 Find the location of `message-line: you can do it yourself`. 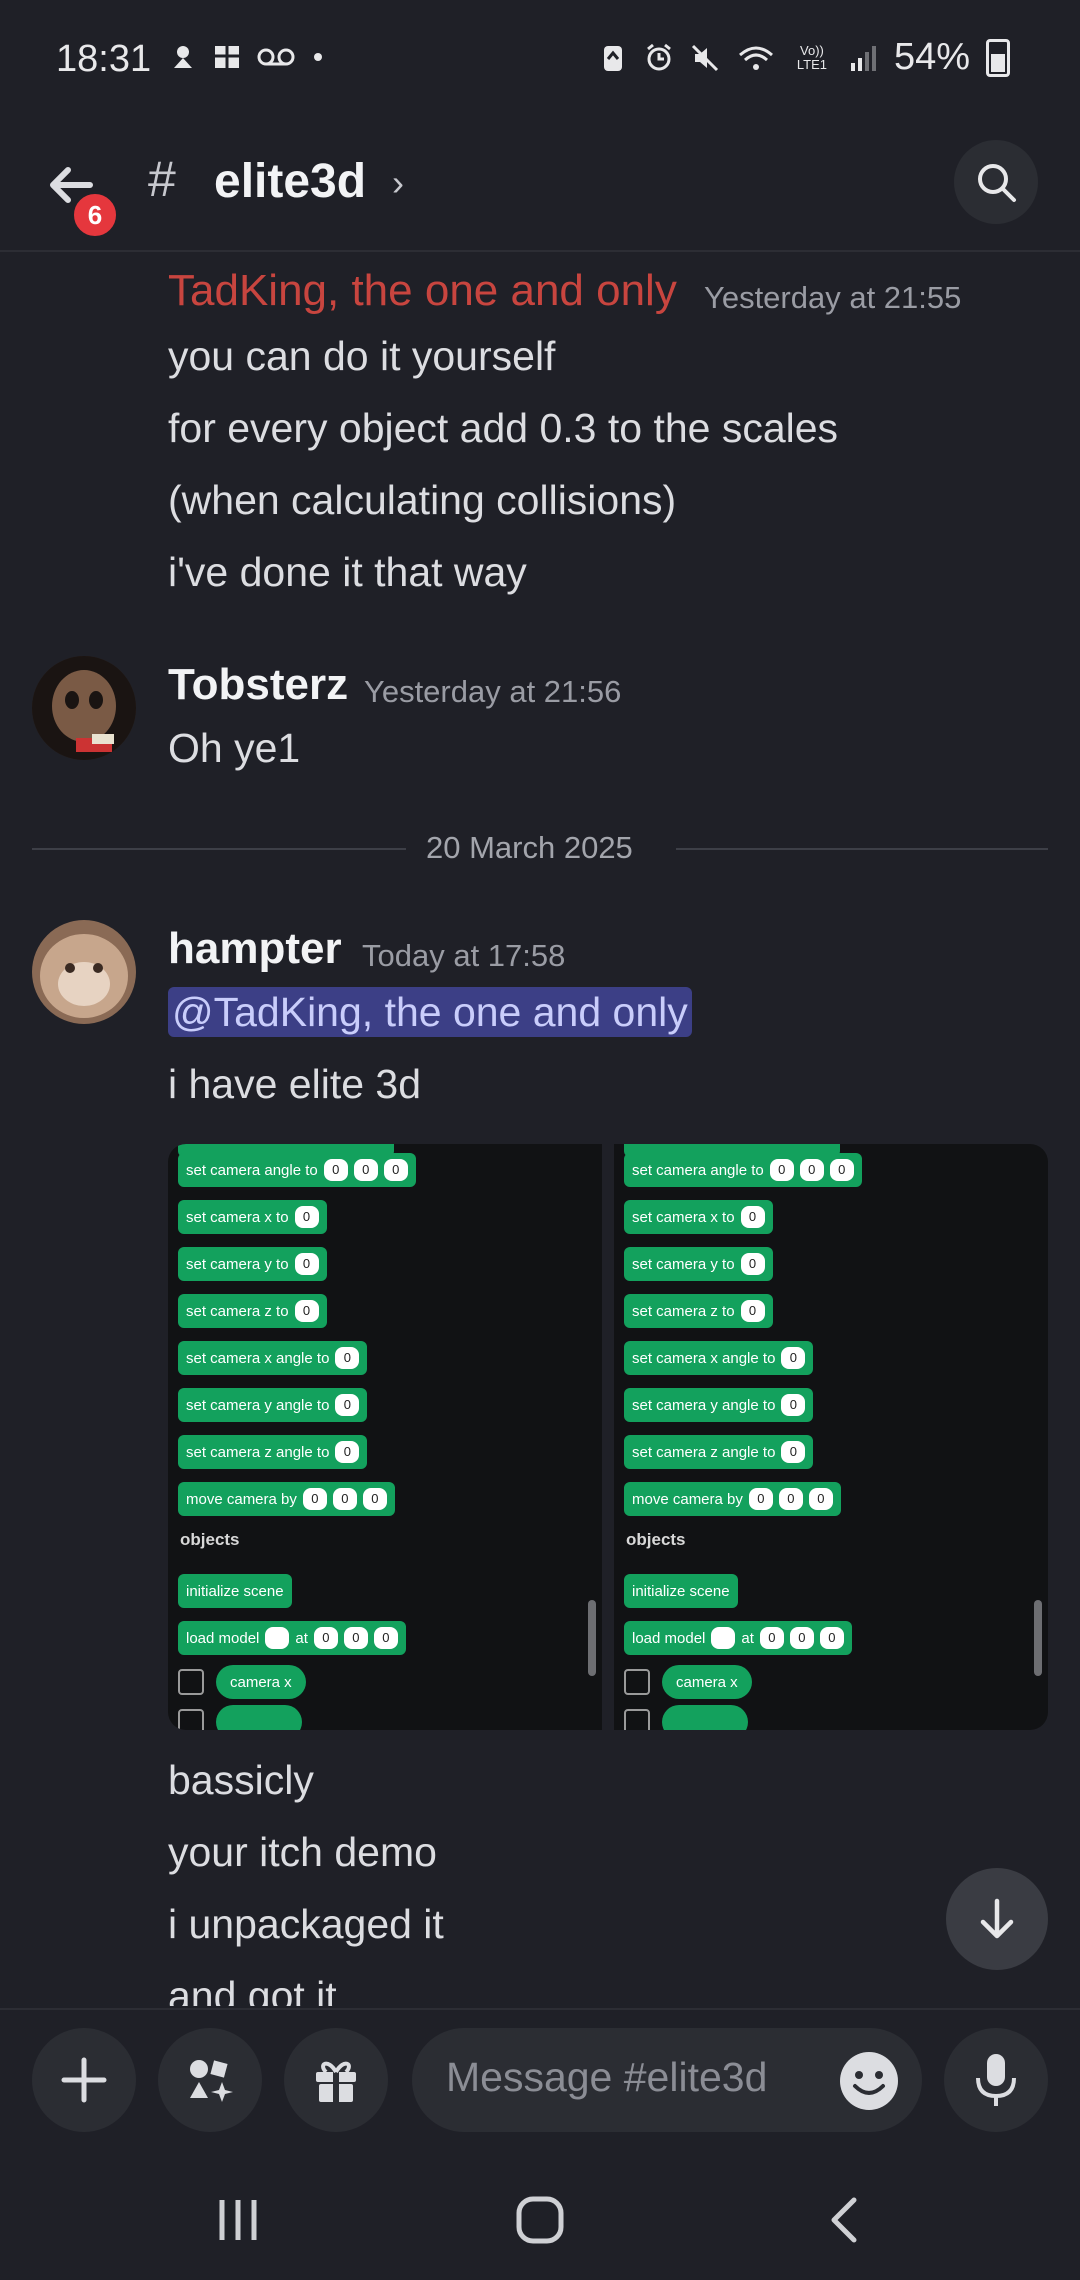

message-line: you can do it yourself is located at coordinates (362, 356).